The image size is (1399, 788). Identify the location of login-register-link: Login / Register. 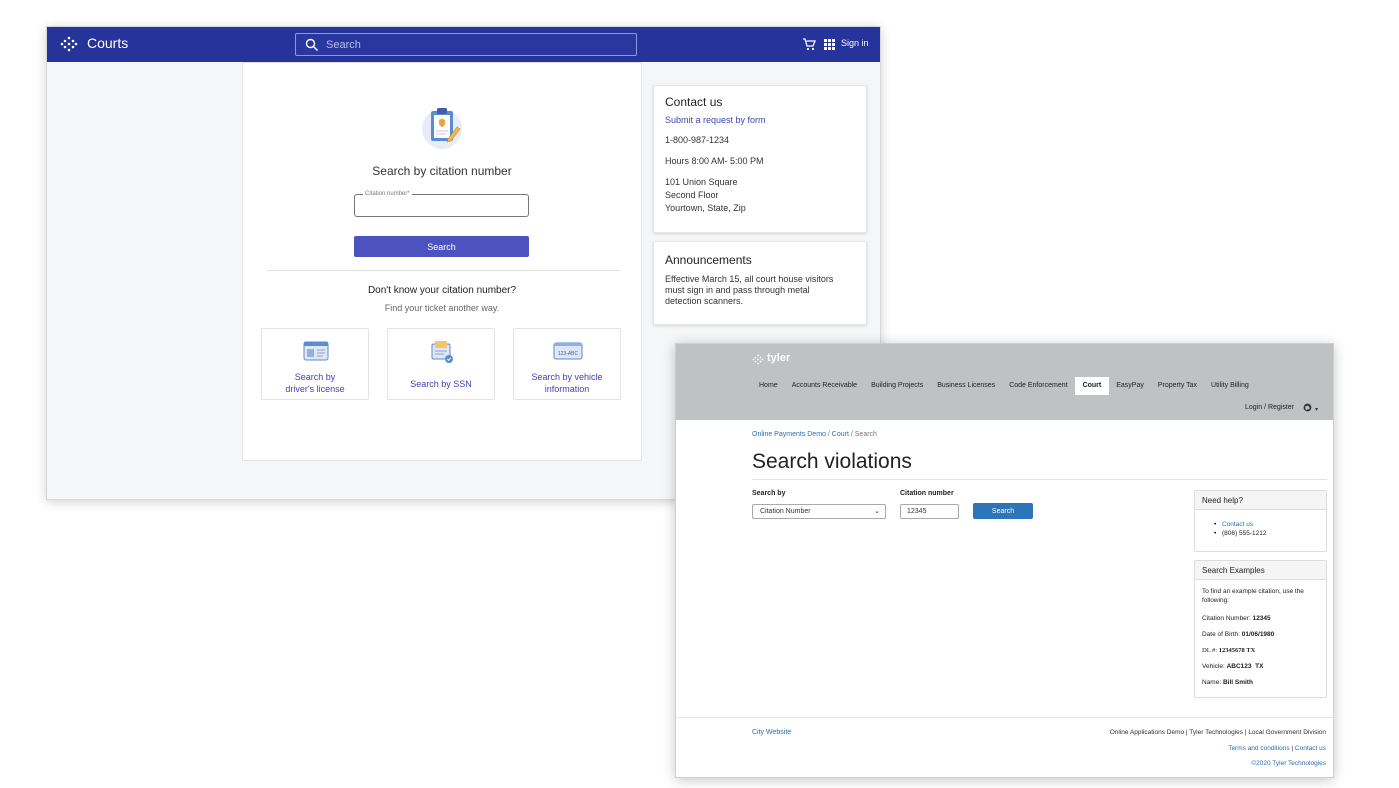
(1269, 407).